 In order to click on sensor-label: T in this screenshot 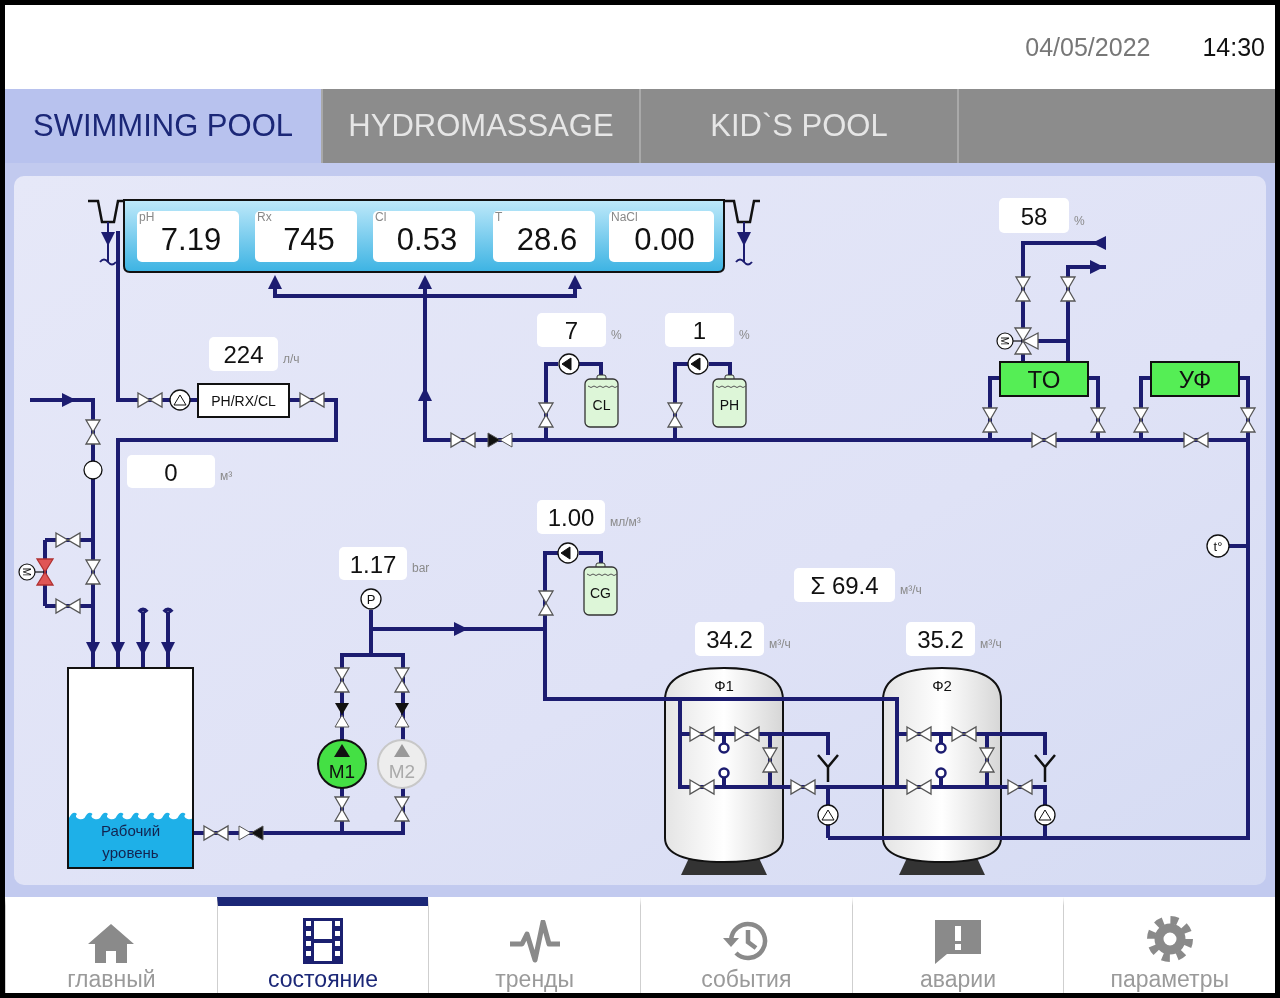, I will do `click(499, 217)`.